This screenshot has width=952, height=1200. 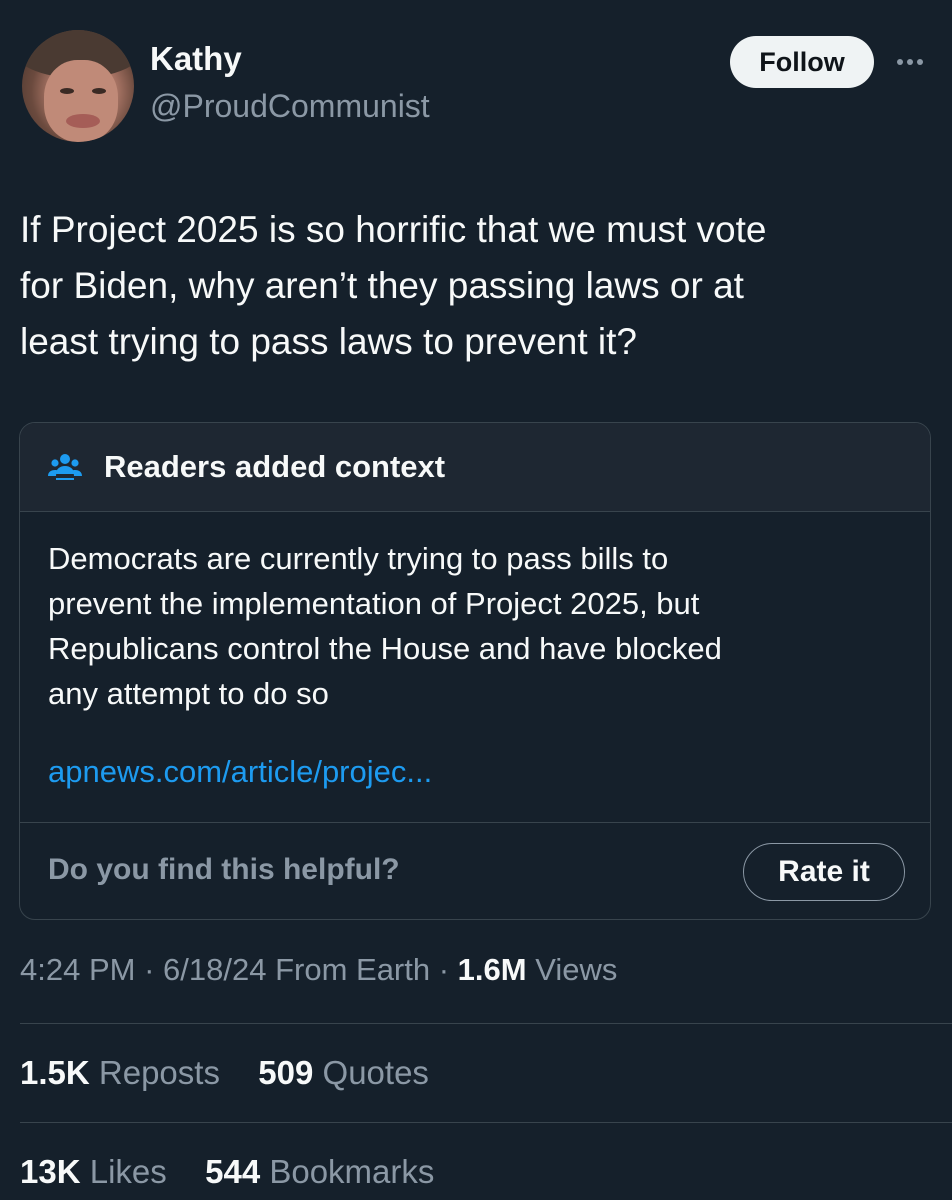 What do you see at coordinates (328, 341) in the screenshot?
I see `tweet-text-line: least trying to pass laws to prevent it?` at bounding box center [328, 341].